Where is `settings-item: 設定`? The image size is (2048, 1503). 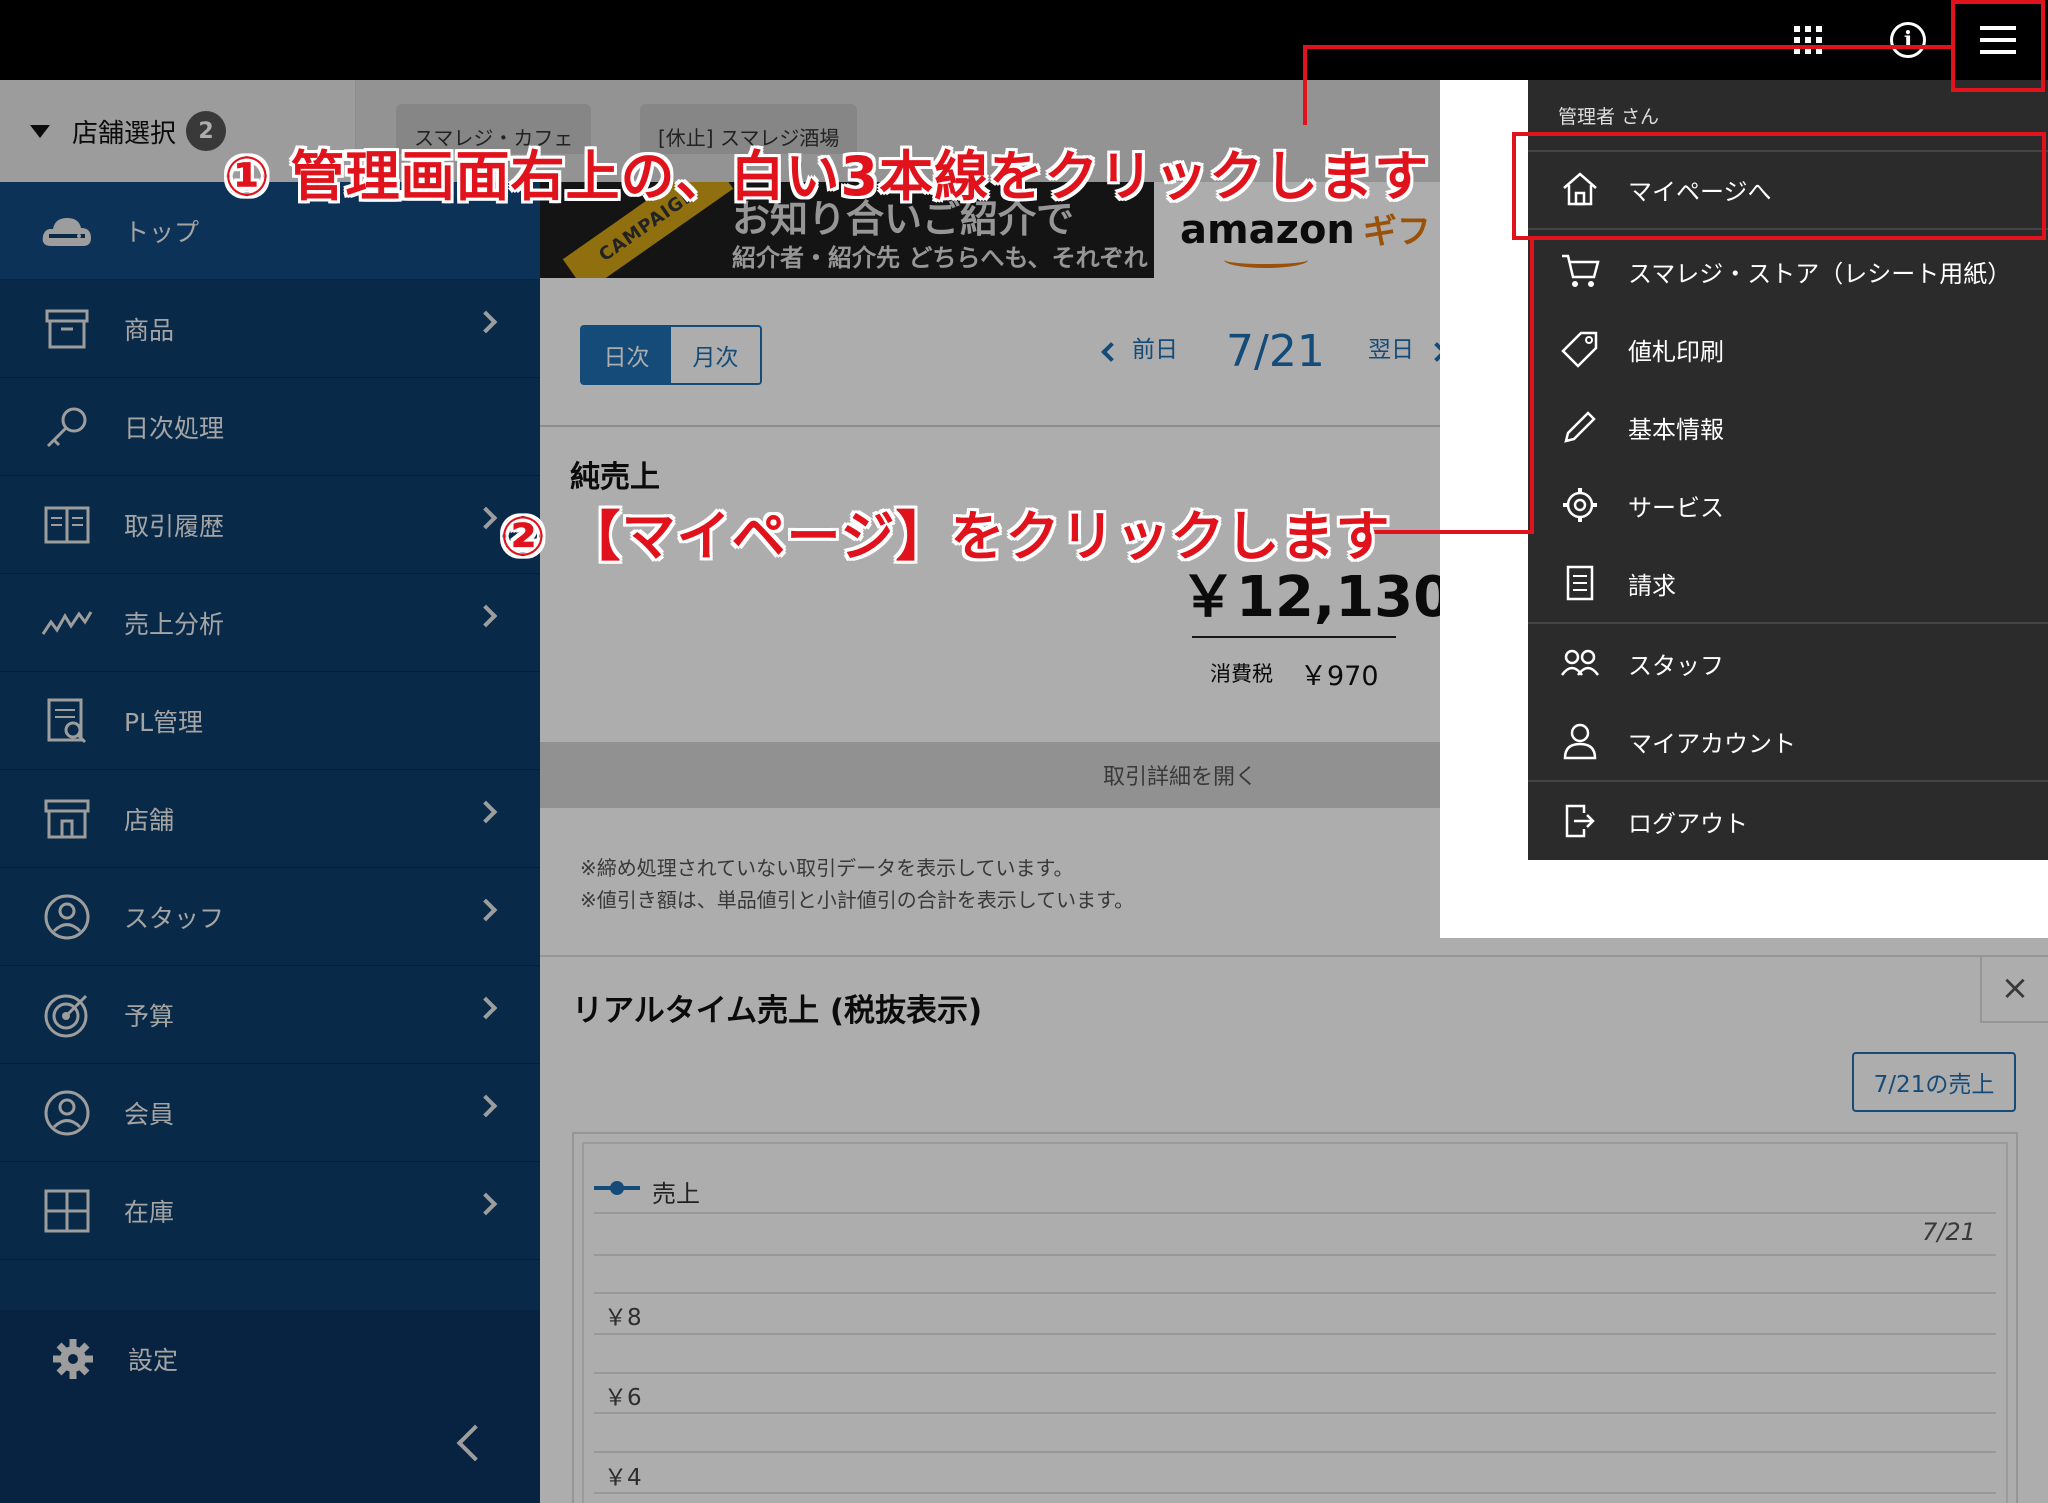
settings-item: 設定 is located at coordinates (270, 1359).